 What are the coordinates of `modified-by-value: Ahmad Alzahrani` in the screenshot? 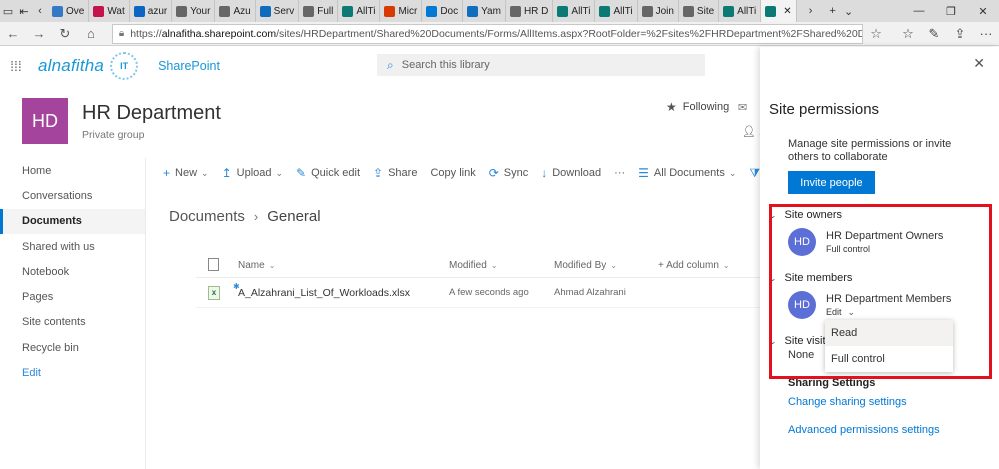 It's located at (590, 292).